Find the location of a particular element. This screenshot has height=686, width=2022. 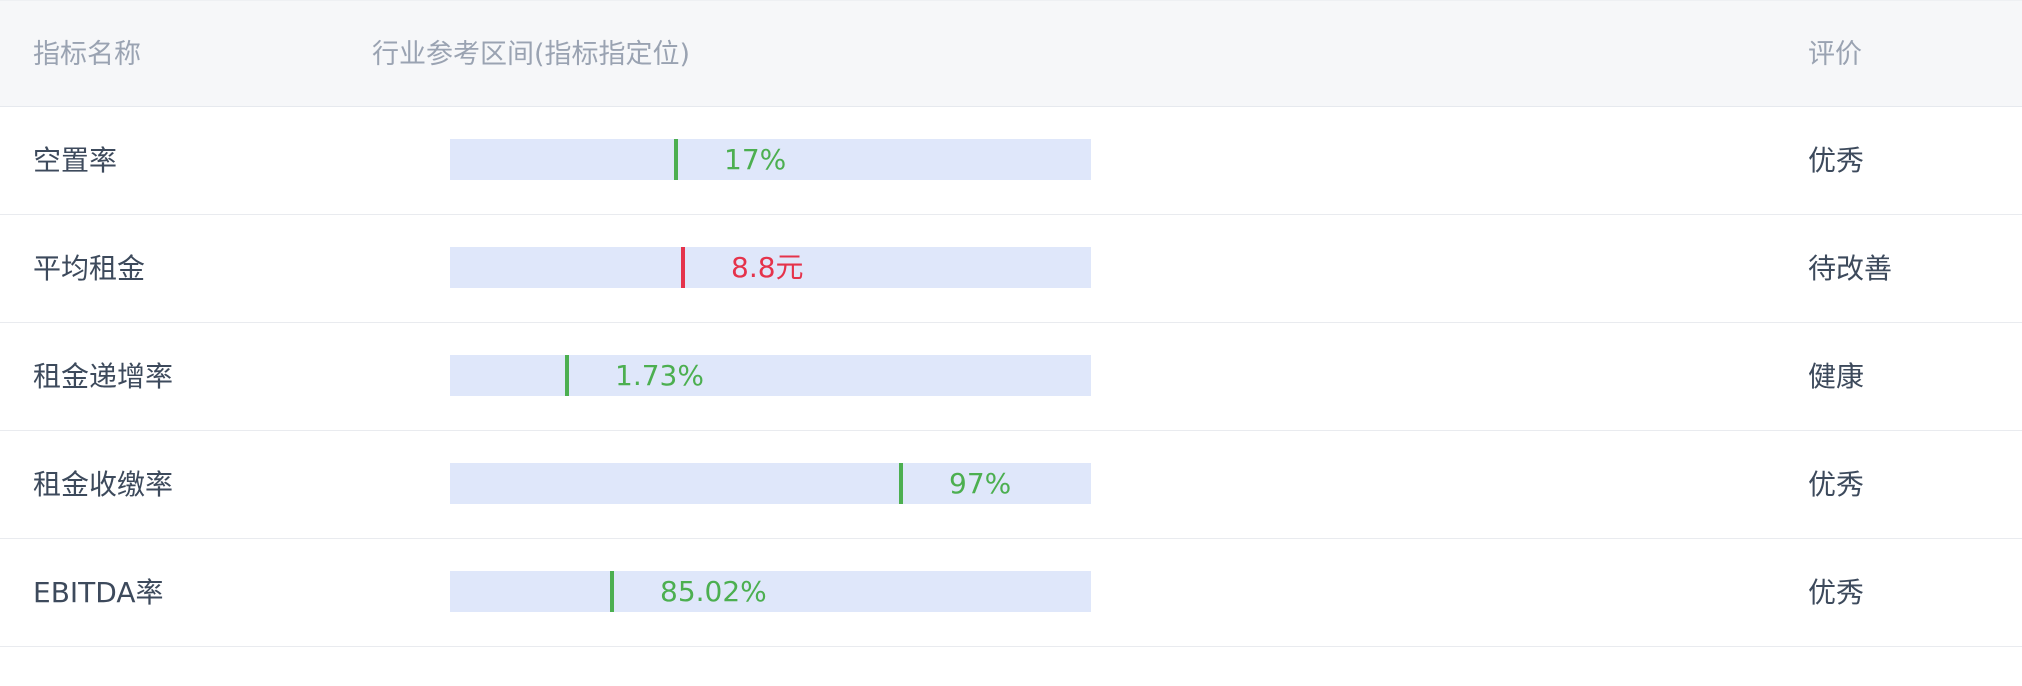

indicator-value: 97% is located at coordinates (980, 483).